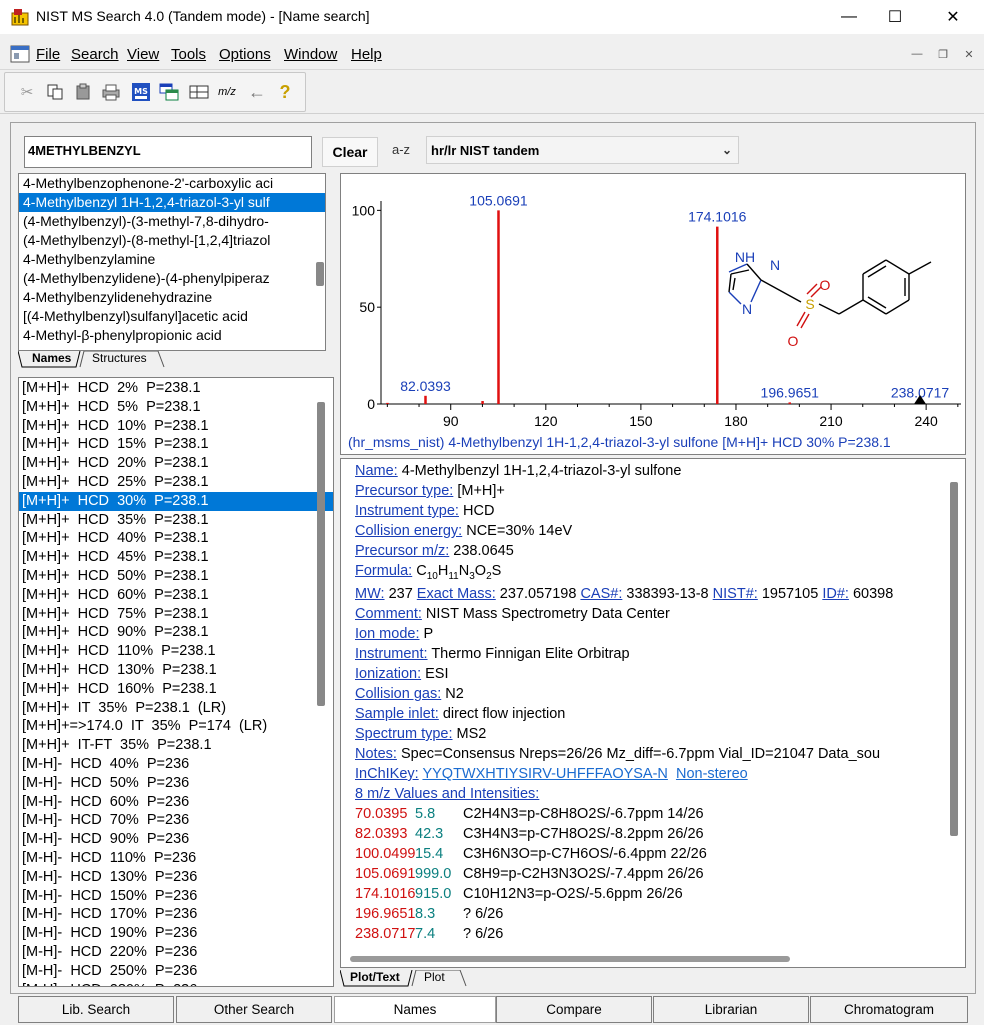 This screenshot has width=984, height=1025. What do you see at coordinates (954, 659) in the screenshot?
I see `info-scrollbar-thumb` at bounding box center [954, 659].